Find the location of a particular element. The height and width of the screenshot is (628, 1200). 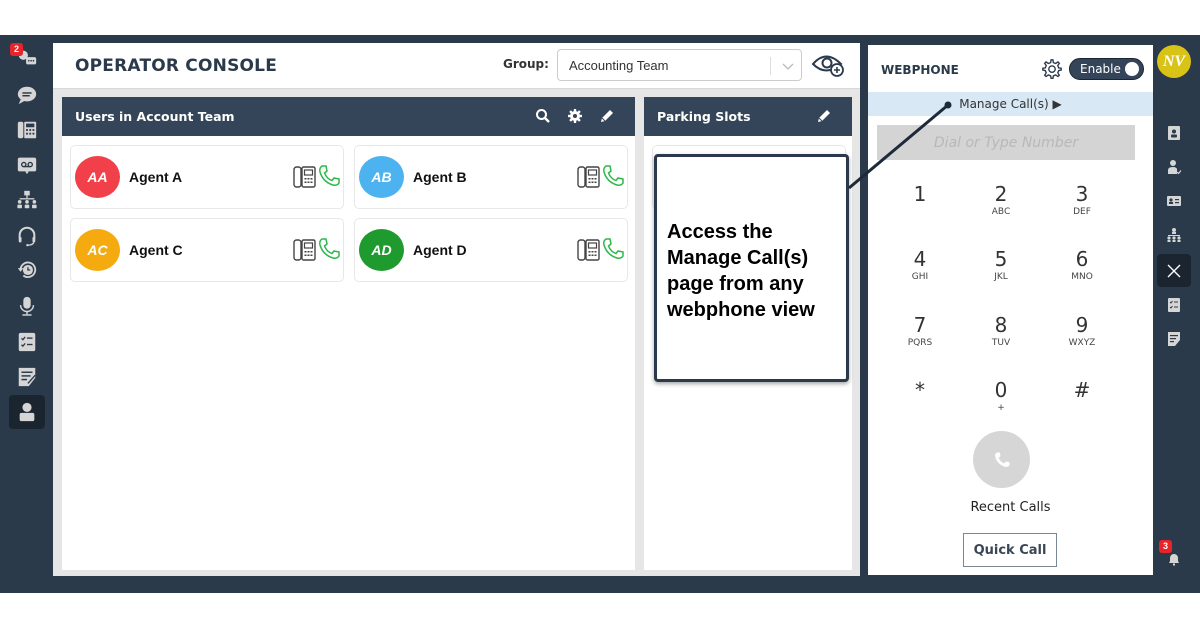

dial-key-letters: ABC is located at coordinates (1001, 212).